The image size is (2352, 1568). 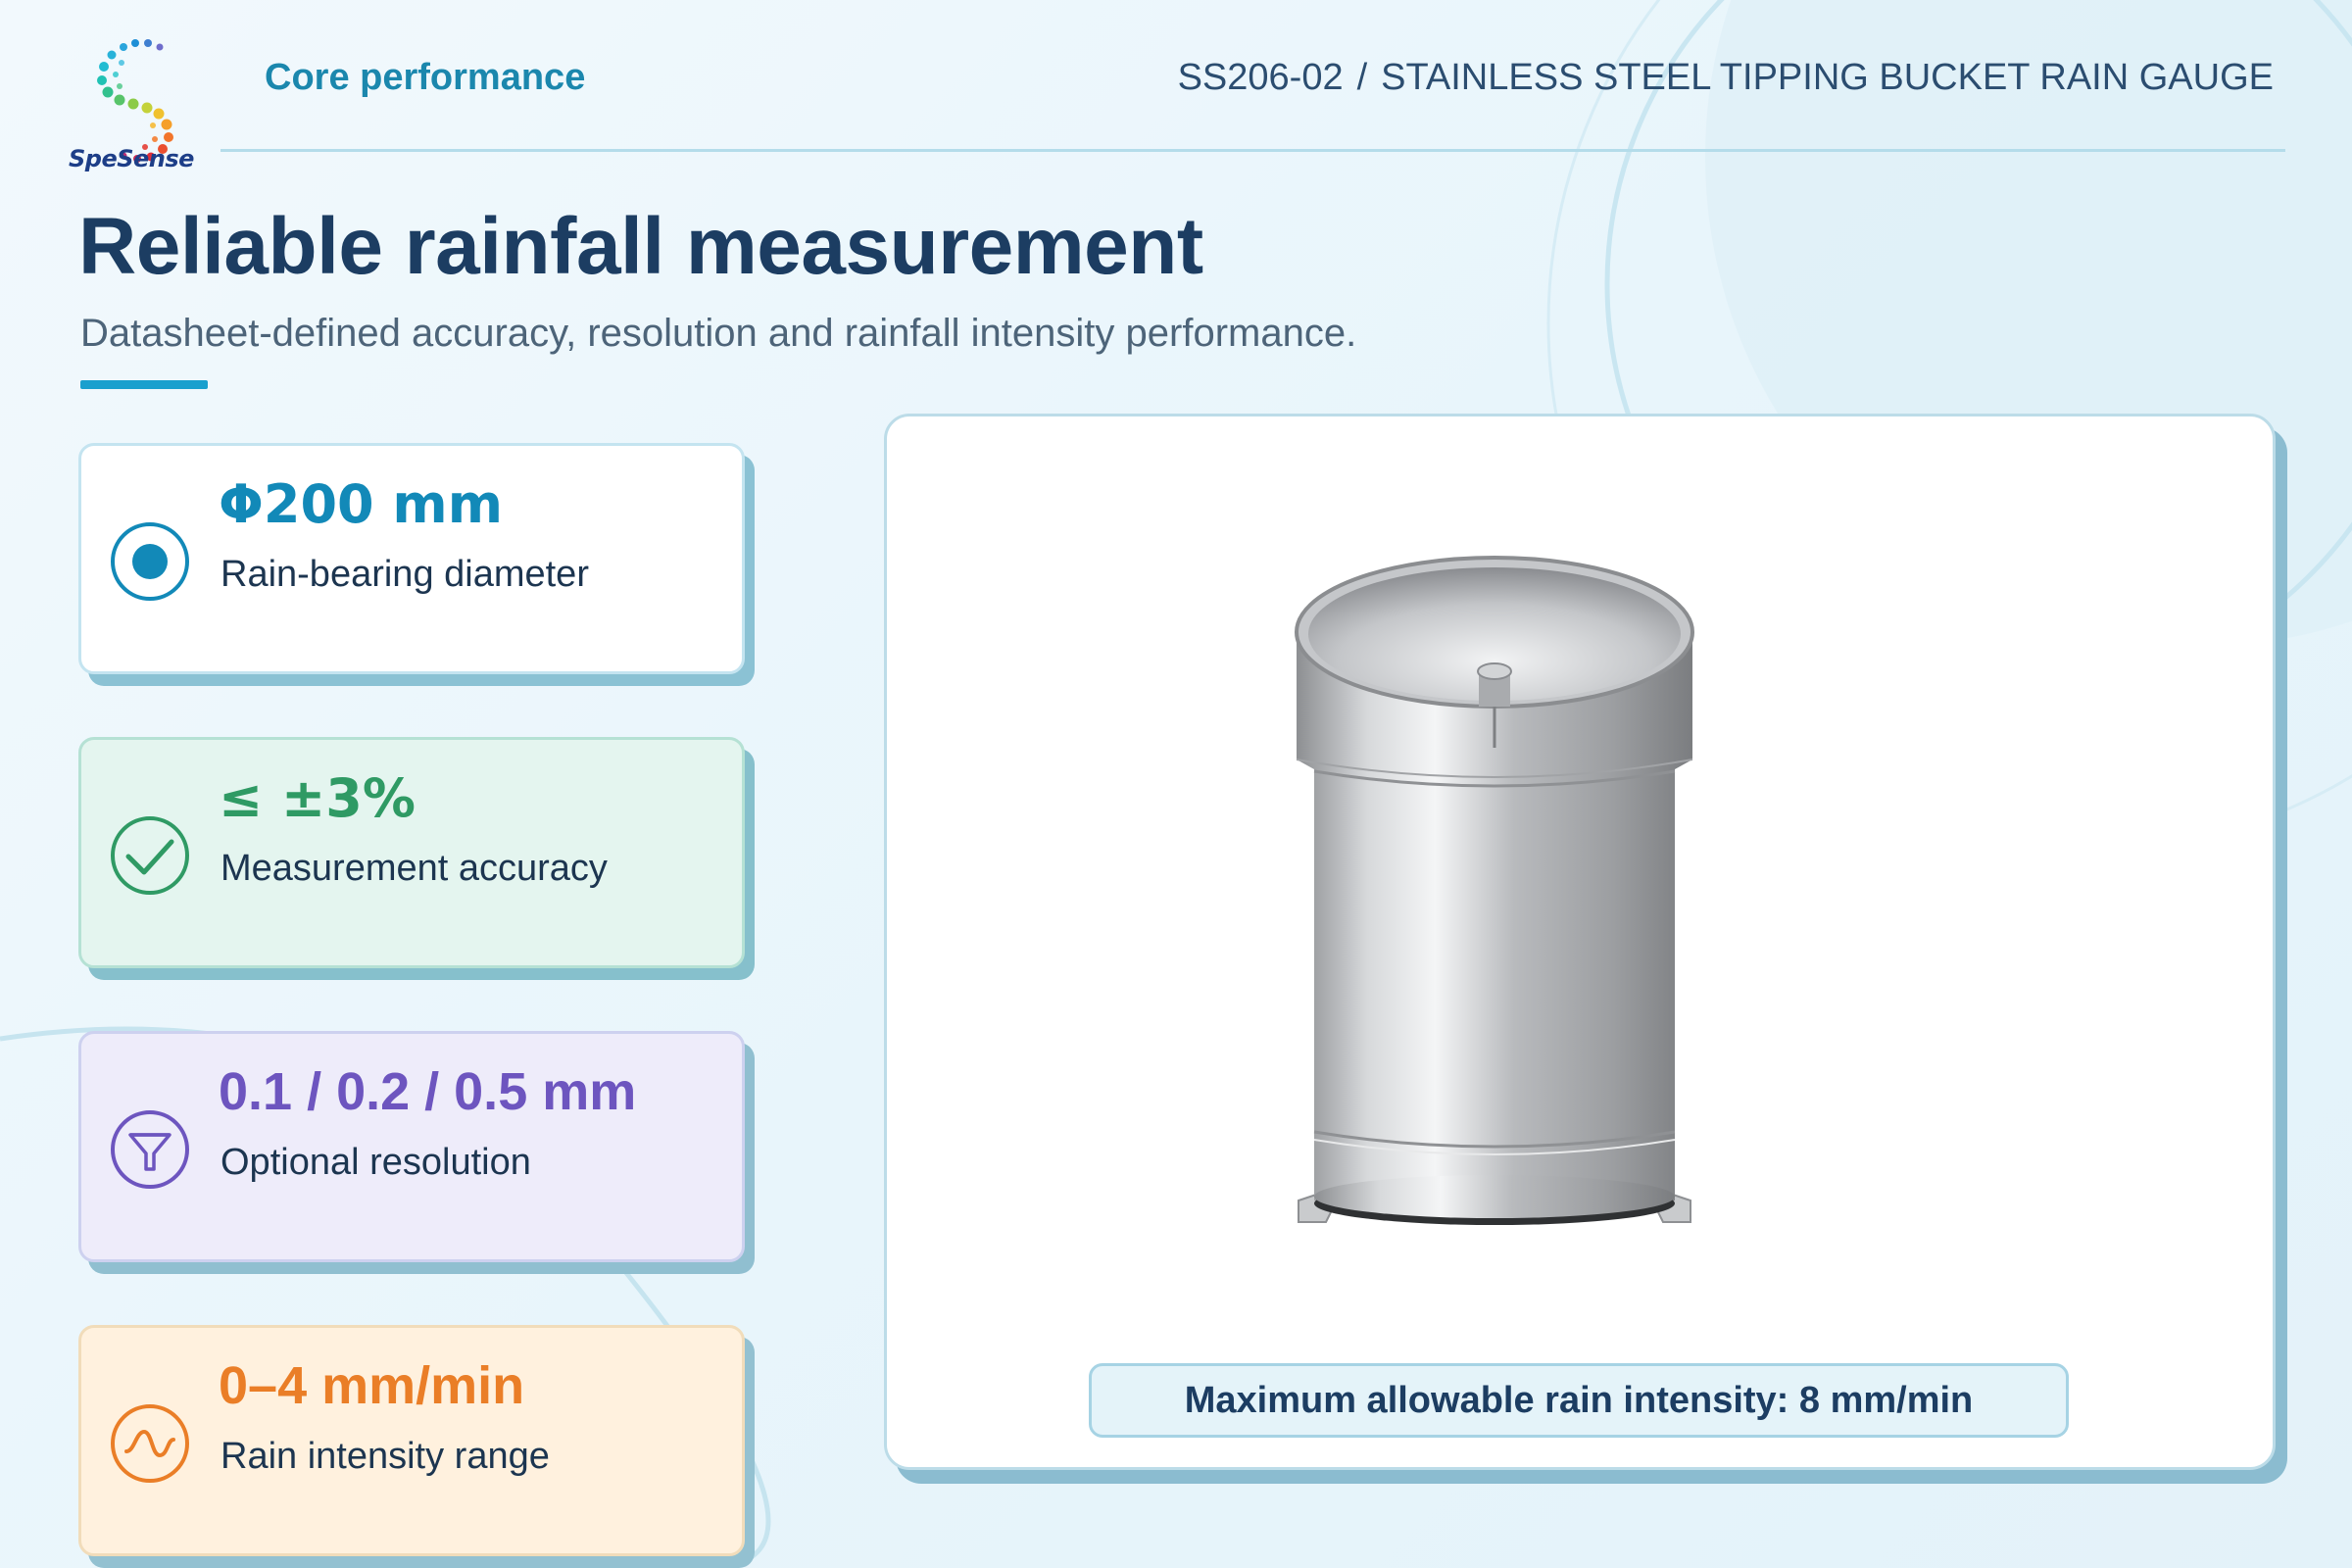 I want to click on spec-value: ≤ ±3%, so click(x=317, y=798).